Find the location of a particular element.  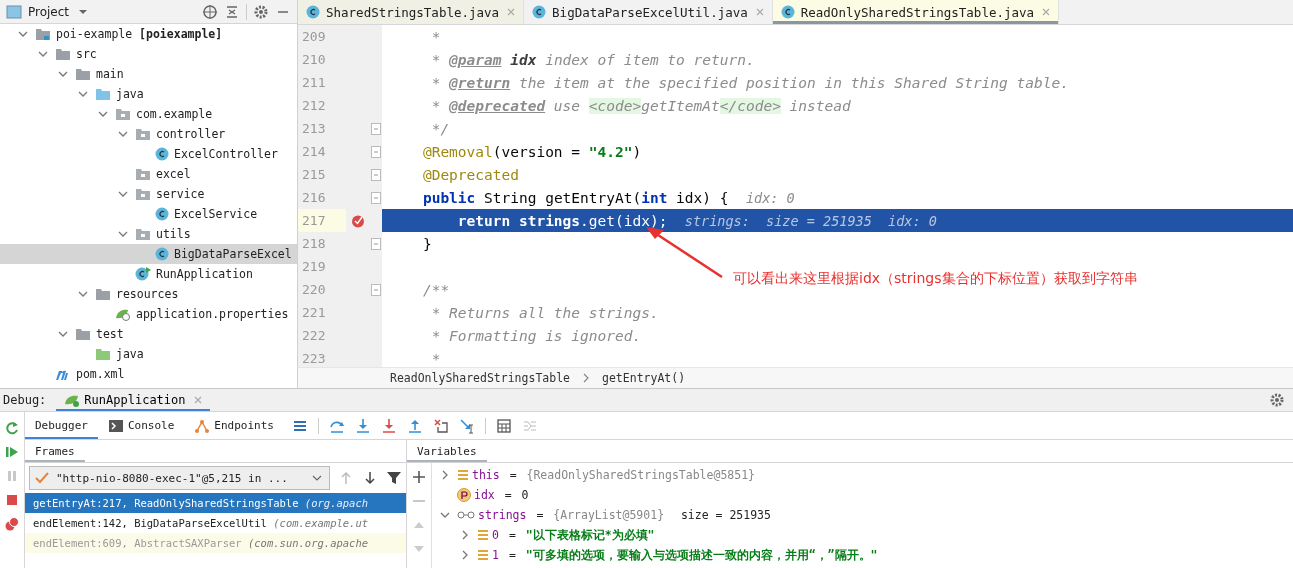

console-icon is located at coordinates (116, 425).